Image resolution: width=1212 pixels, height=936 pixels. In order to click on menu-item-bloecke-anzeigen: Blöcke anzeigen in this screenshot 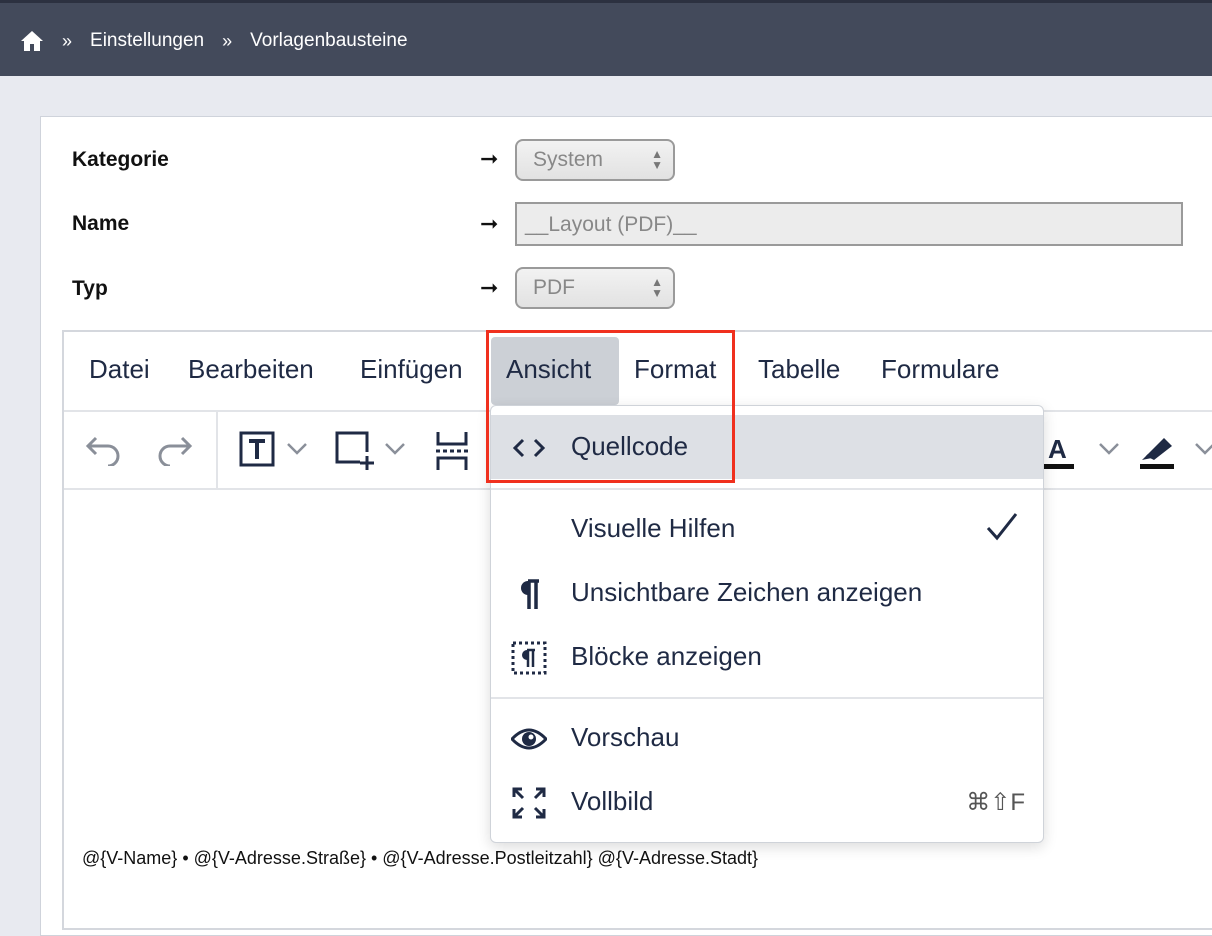, I will do `click(767, 657)`.